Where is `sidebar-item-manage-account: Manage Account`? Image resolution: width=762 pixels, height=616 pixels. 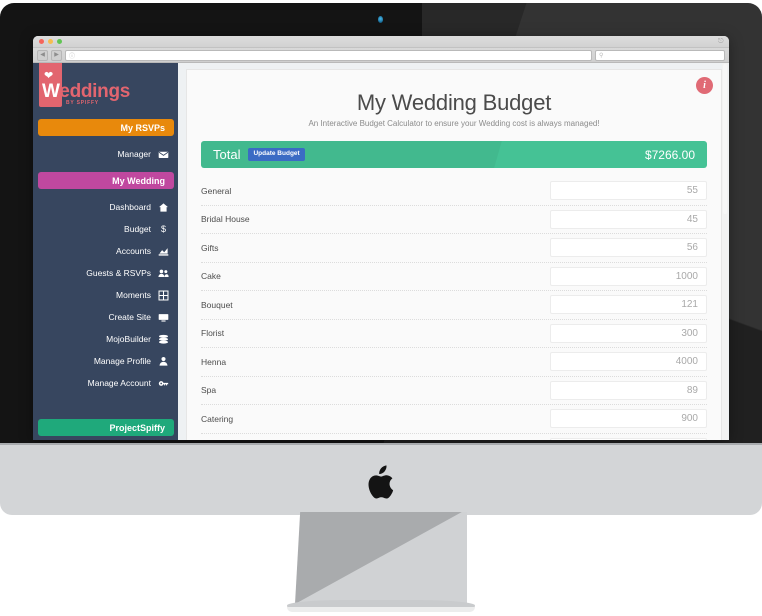 sidebar-item-manage-account: Manage Account is located at coordinates (105, 383).